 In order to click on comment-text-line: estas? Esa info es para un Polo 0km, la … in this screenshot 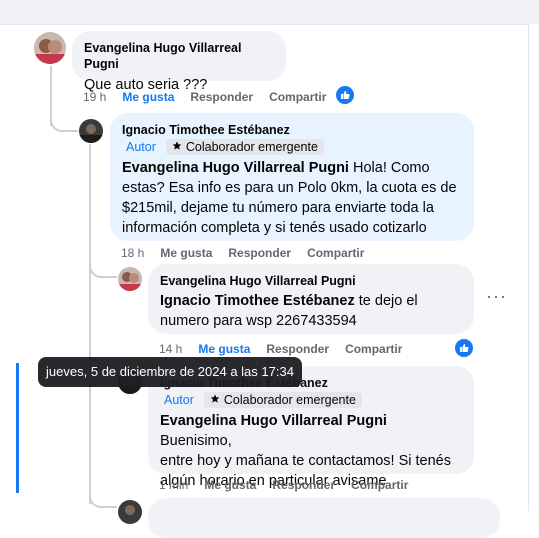, I will do `click(289, 188)`.